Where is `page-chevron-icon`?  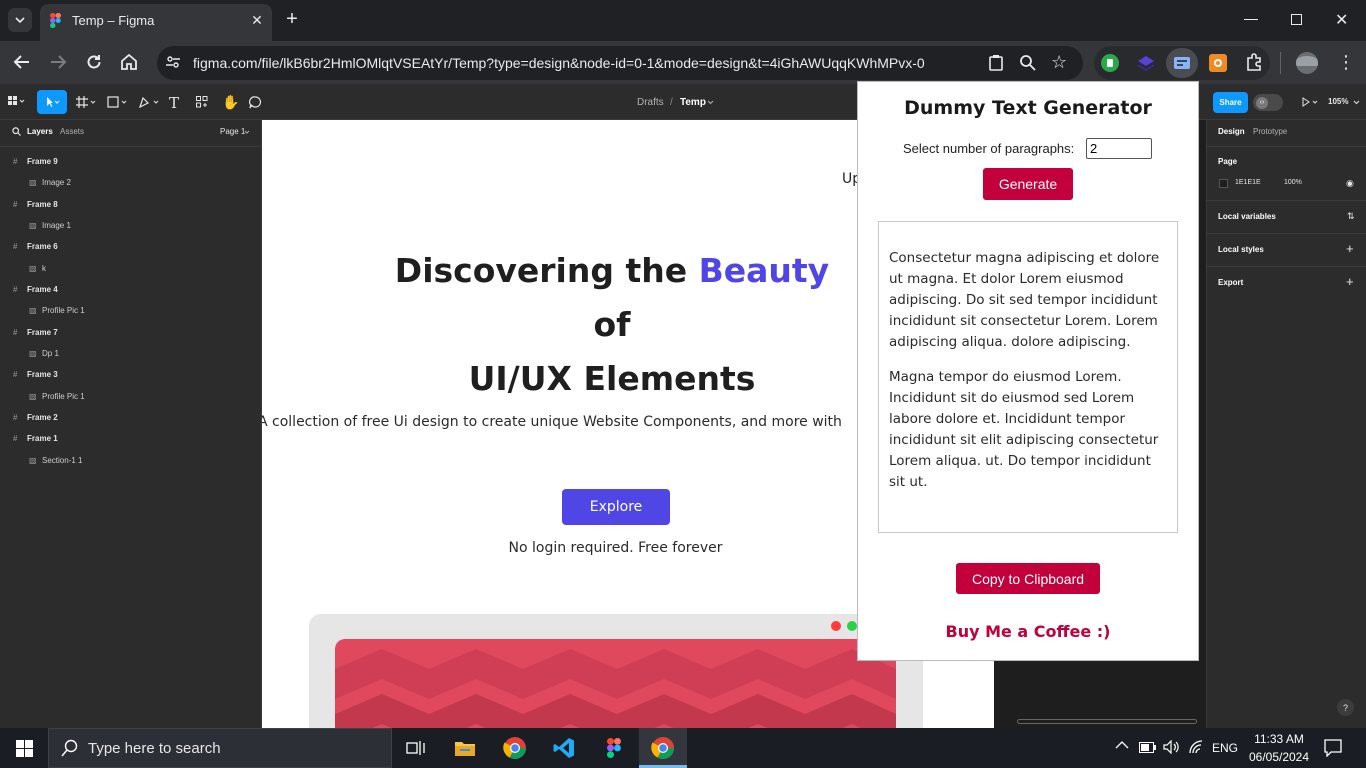 page-chevron-icon is located at coordinates (247, 132).